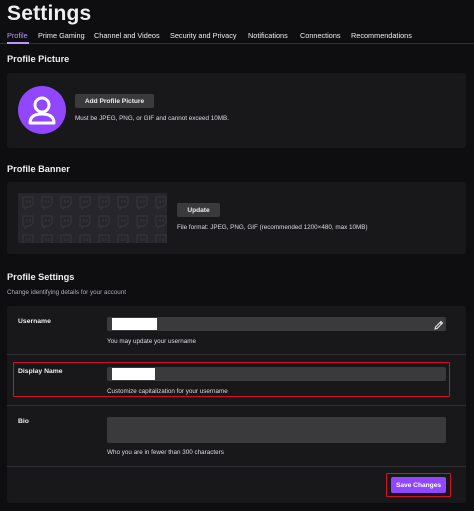  I want to click on tab-connections: Connections, so click(320, 35).